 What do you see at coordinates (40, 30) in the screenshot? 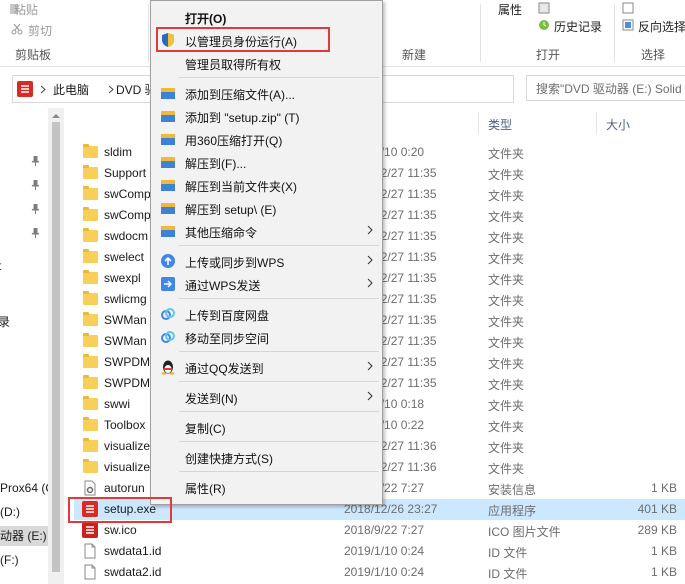
I see `cut-button: 剪切` at bounding box center [40, 30].